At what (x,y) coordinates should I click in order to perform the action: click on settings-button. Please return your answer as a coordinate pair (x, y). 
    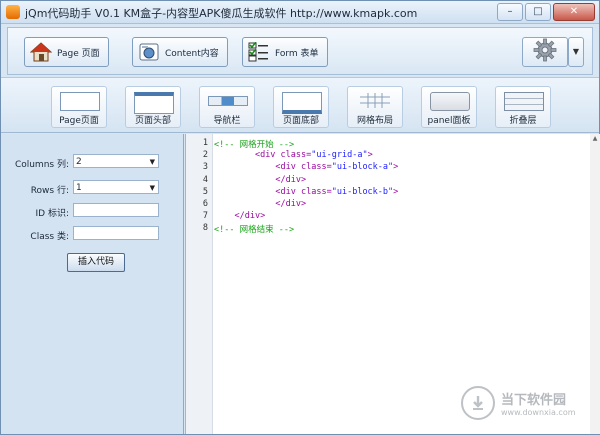
    Looking at the image, I should click on (545, 52).